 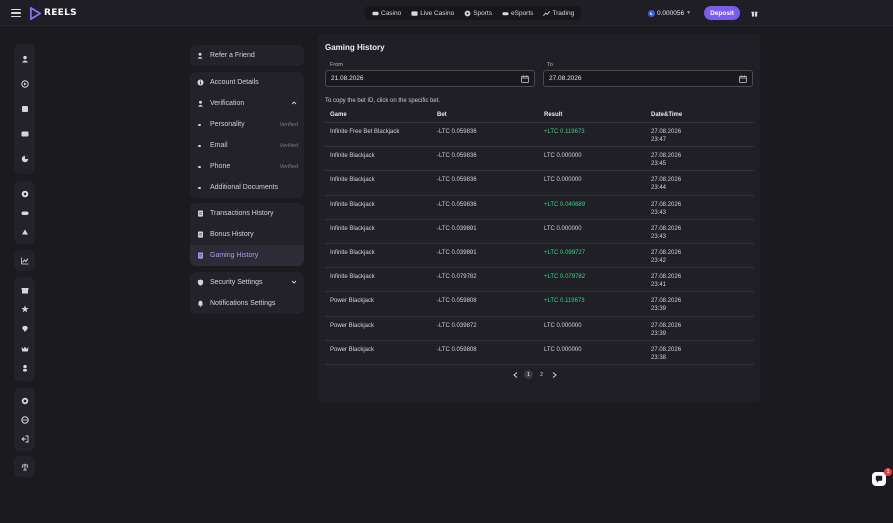 What do you see at coordinates (659, 188) in the screenshot?
I see `row-time: 23:44` at bounding box center [659, 188].